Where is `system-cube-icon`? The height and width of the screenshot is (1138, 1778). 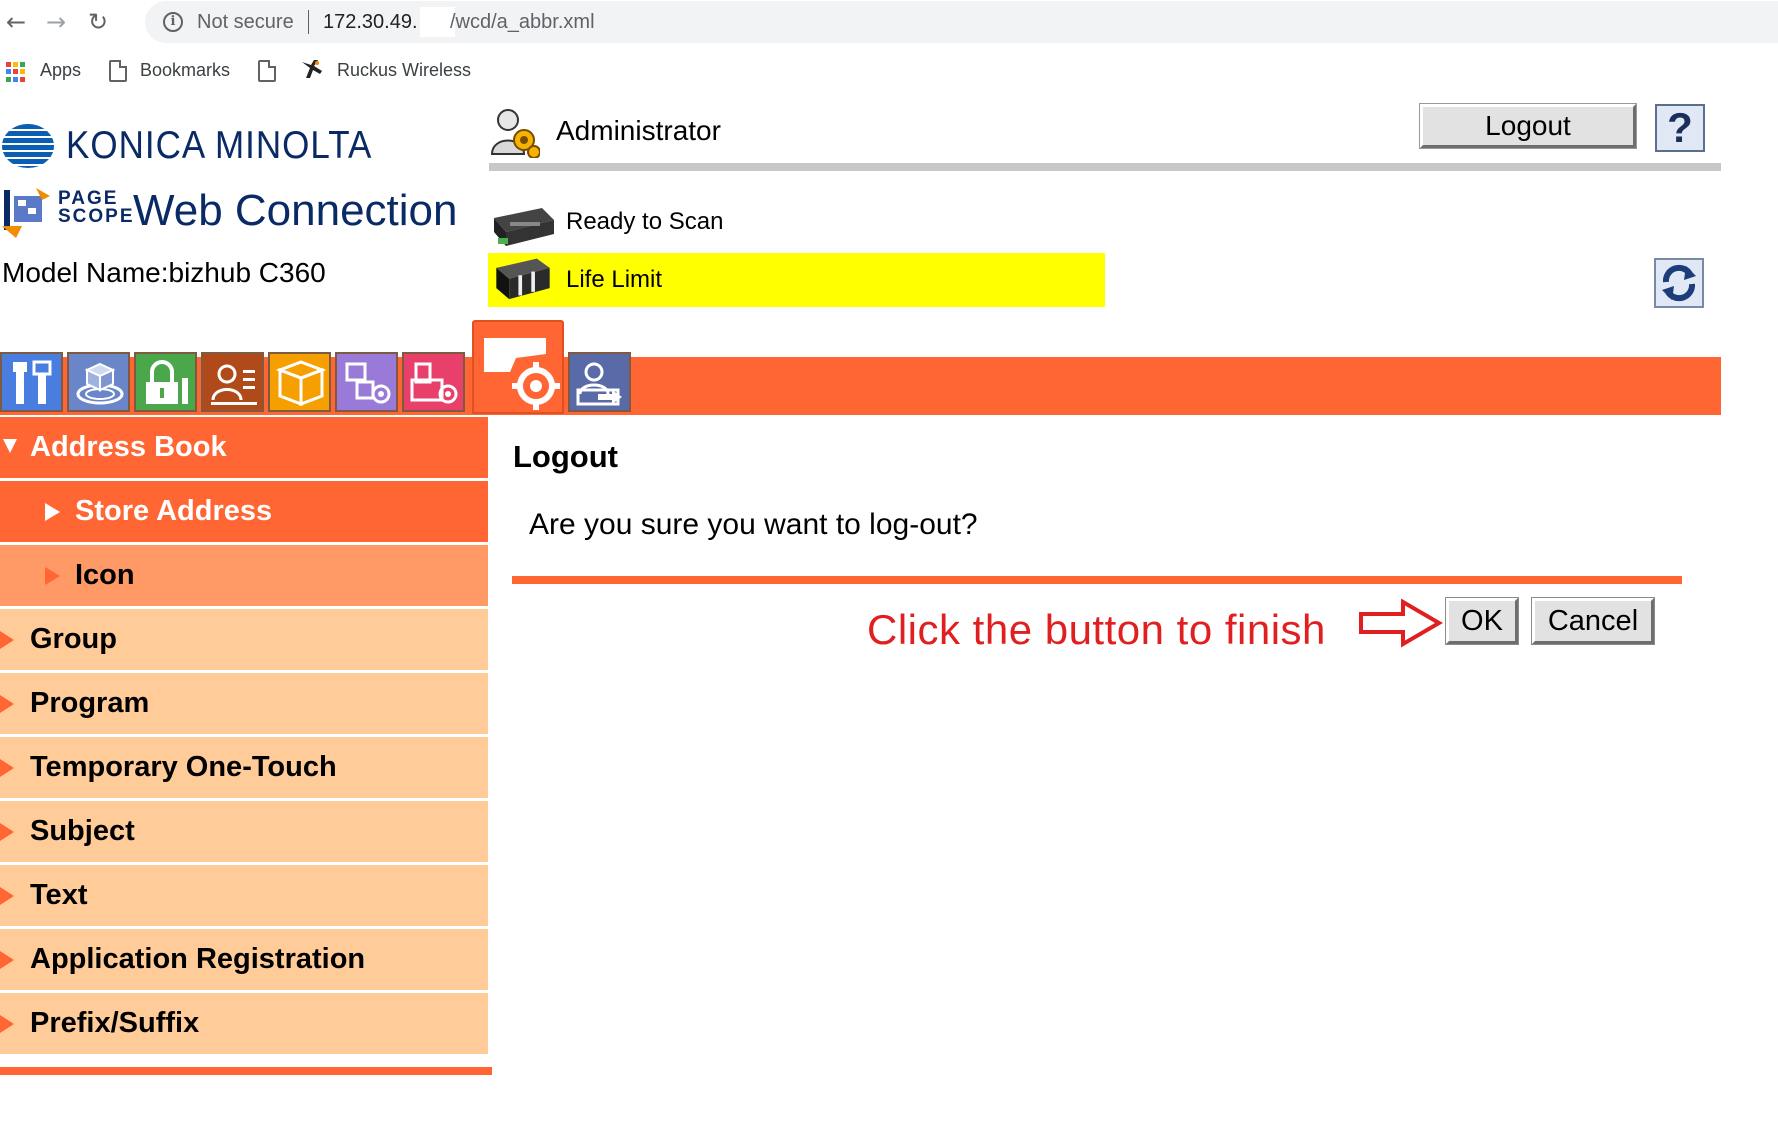 system-cube-icon is located at coordinates (100, 383).